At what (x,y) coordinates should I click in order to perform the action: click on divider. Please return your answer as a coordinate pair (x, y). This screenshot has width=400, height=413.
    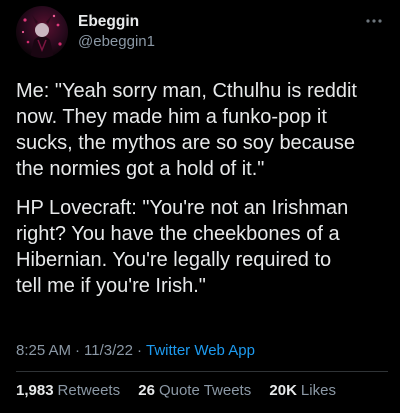
    Looking at the image, I should click on (202, 371).